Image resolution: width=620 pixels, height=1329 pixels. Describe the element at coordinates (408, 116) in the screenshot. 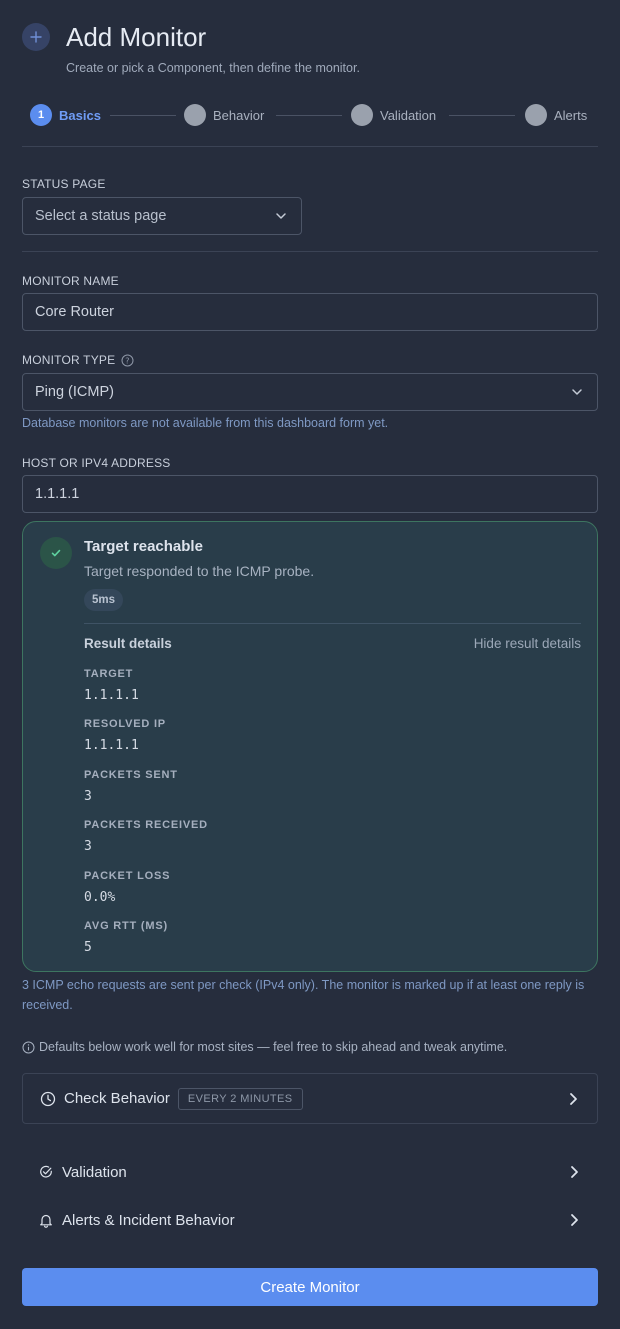

I see `step-validation-label: Validation` at that location.